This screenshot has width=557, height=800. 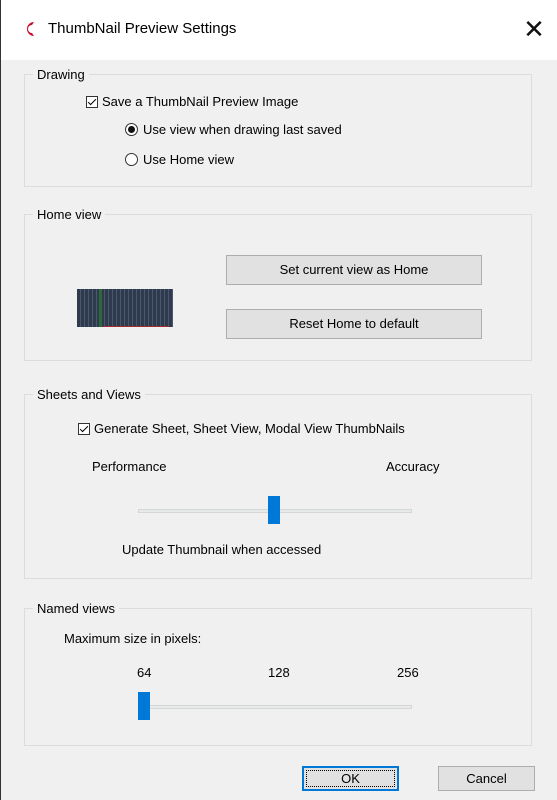 I want to click on reset-home-button-label: Reset Home to default, so click(x=354, y=323).